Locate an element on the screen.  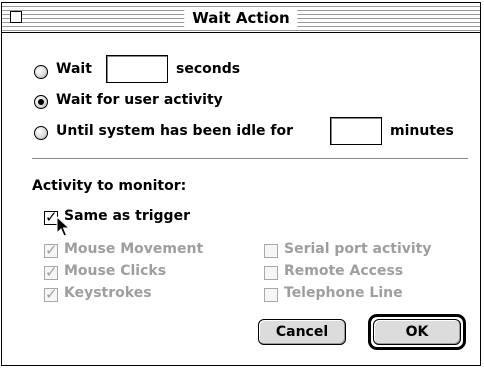
radio-selected-dot is located at coordinates (41, 102).